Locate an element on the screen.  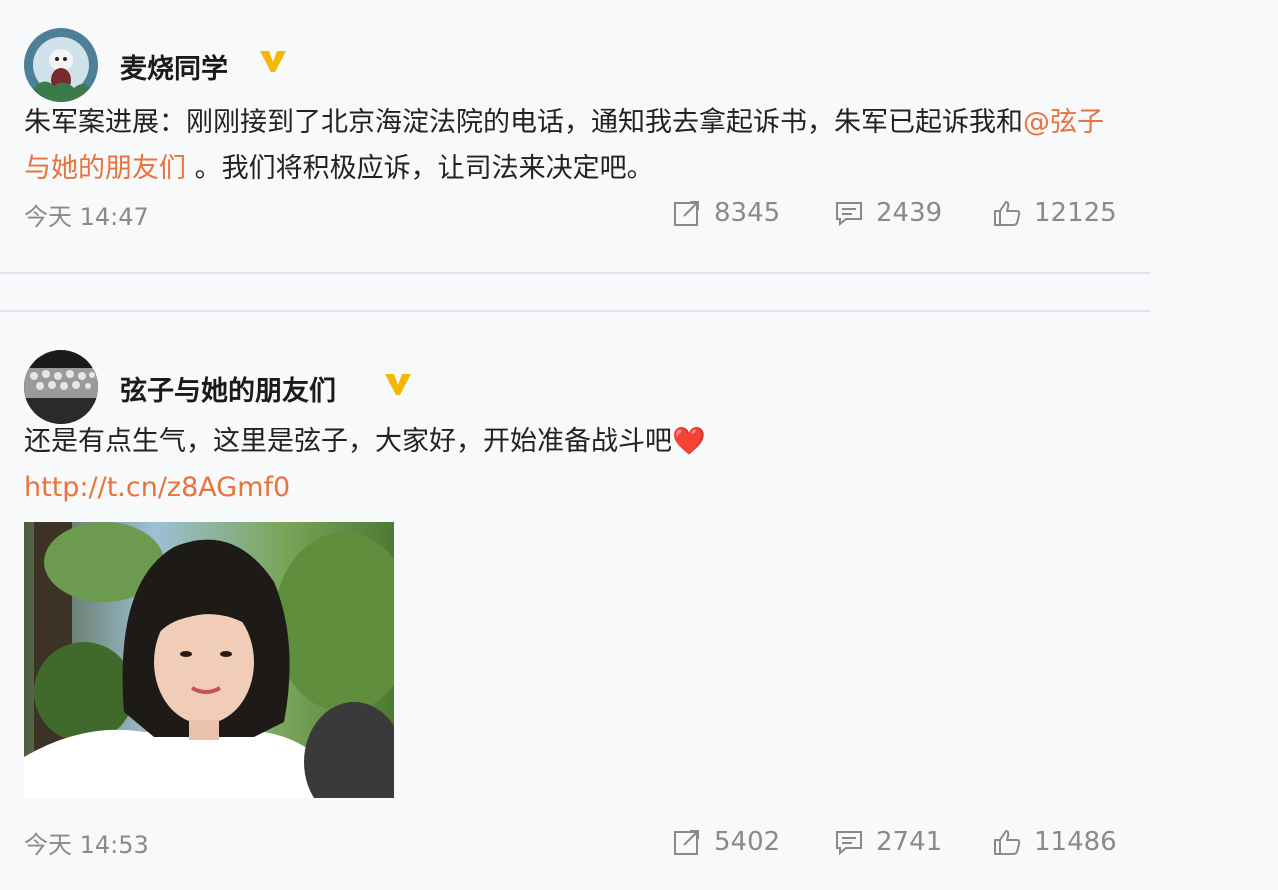
repost-count: 5402 is located at coordinates (747, 842).